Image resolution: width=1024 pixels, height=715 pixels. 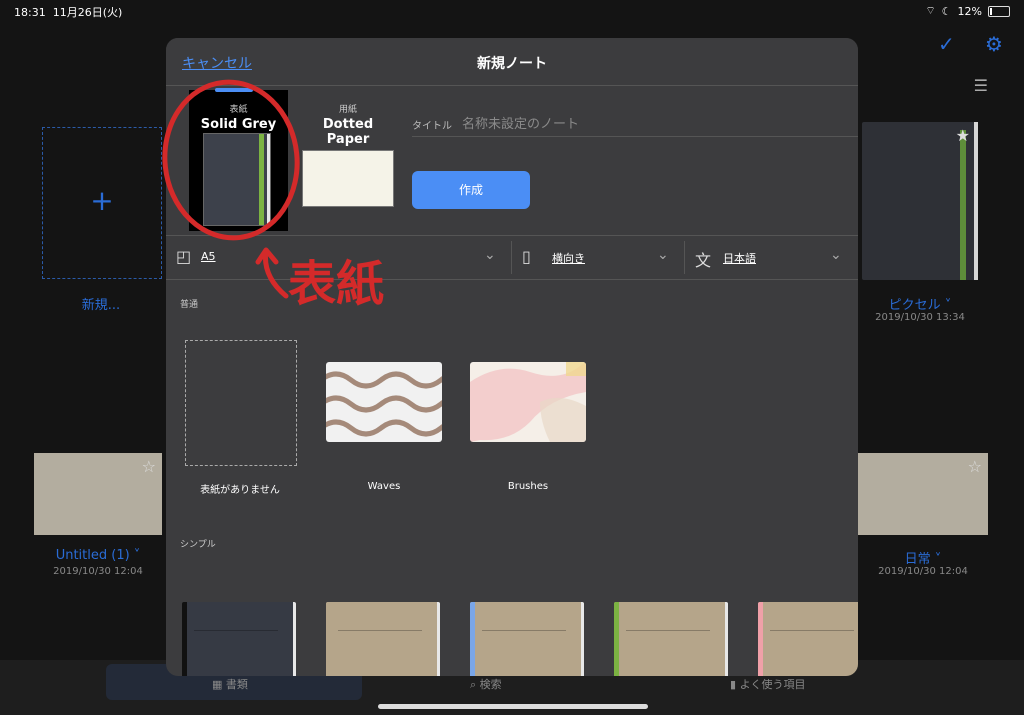 I want to click on paper-name: Dotted Paper, so click(x=348, y=132).